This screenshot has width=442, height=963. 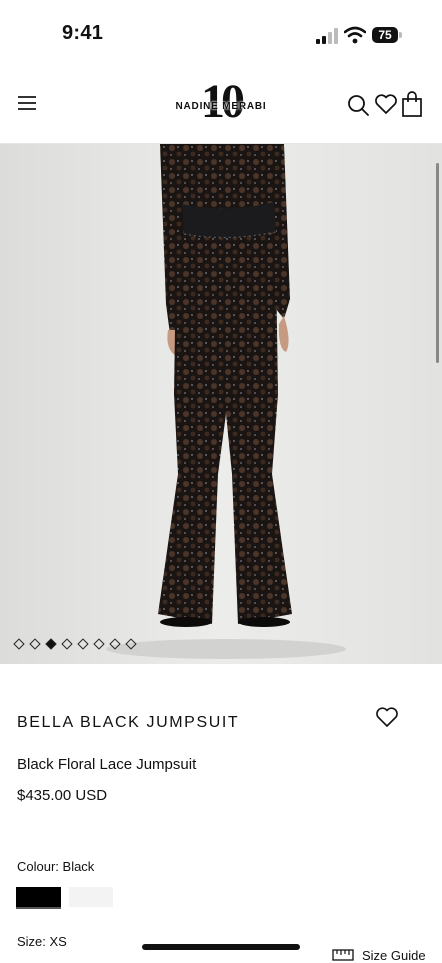 I want to click on signal-icon, so click(x=327, y=36).